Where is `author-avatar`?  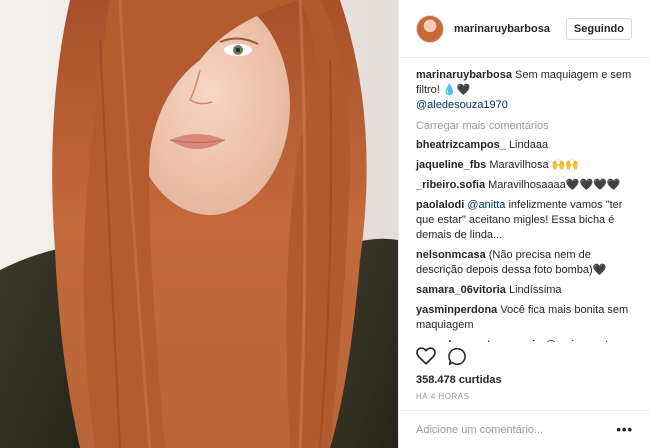
author-avatar is located at coordinates (430, 28).